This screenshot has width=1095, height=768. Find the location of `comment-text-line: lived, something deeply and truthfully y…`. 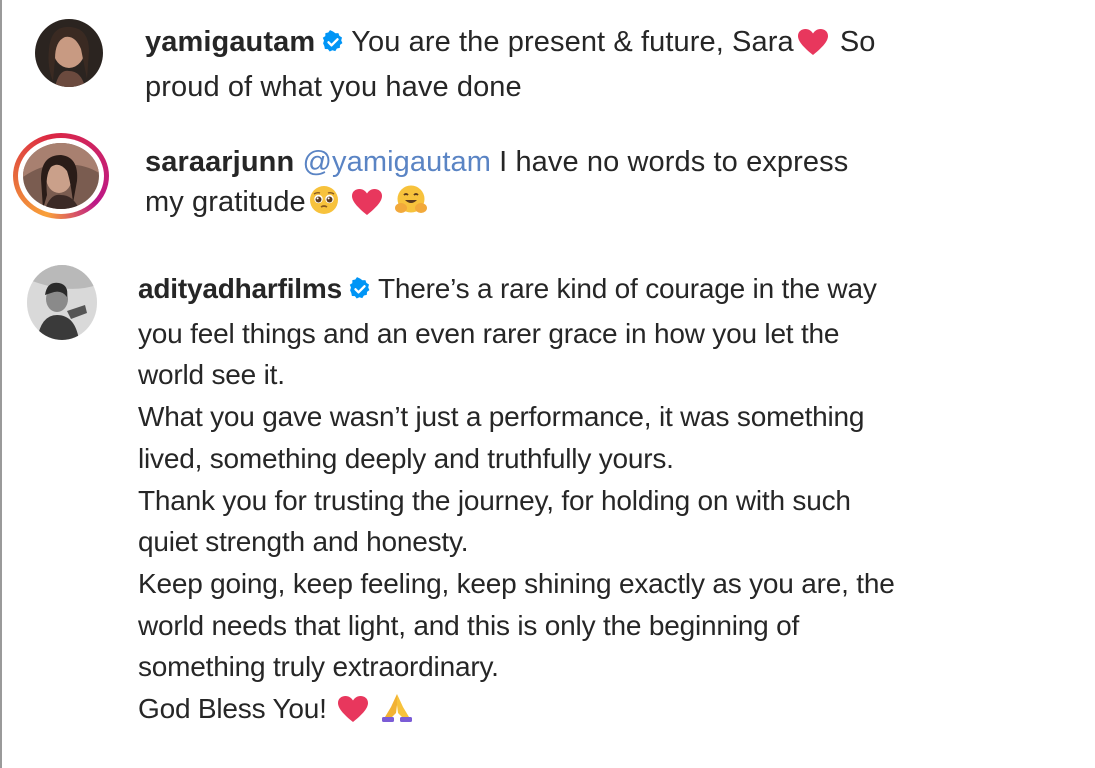

comment-text-line: lived, something deeply and truthfully y… is located at coordinates (406, 458).